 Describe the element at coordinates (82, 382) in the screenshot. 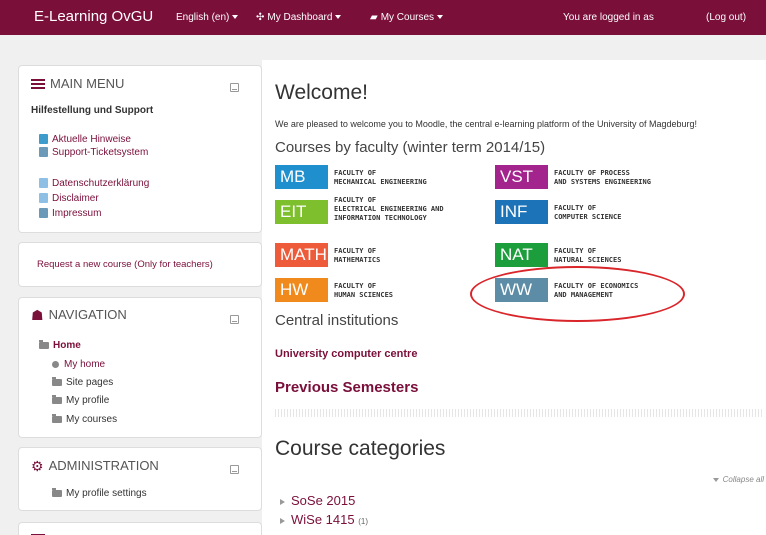

I see `nav-site-pages: Site pages` at that location.